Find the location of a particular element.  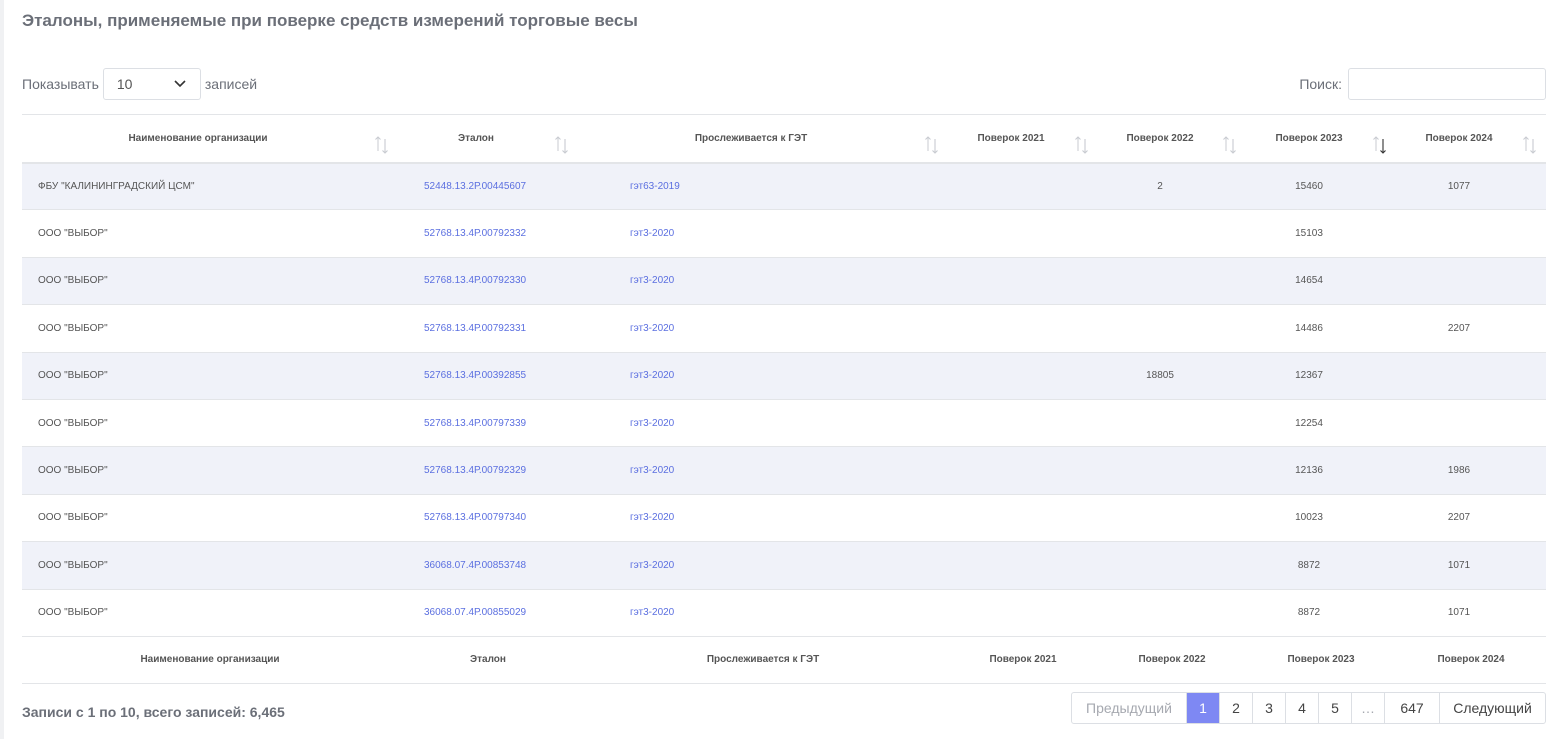

etalon-link: 52768.13.4Р.00792329 is located at coordinates (475, 470).